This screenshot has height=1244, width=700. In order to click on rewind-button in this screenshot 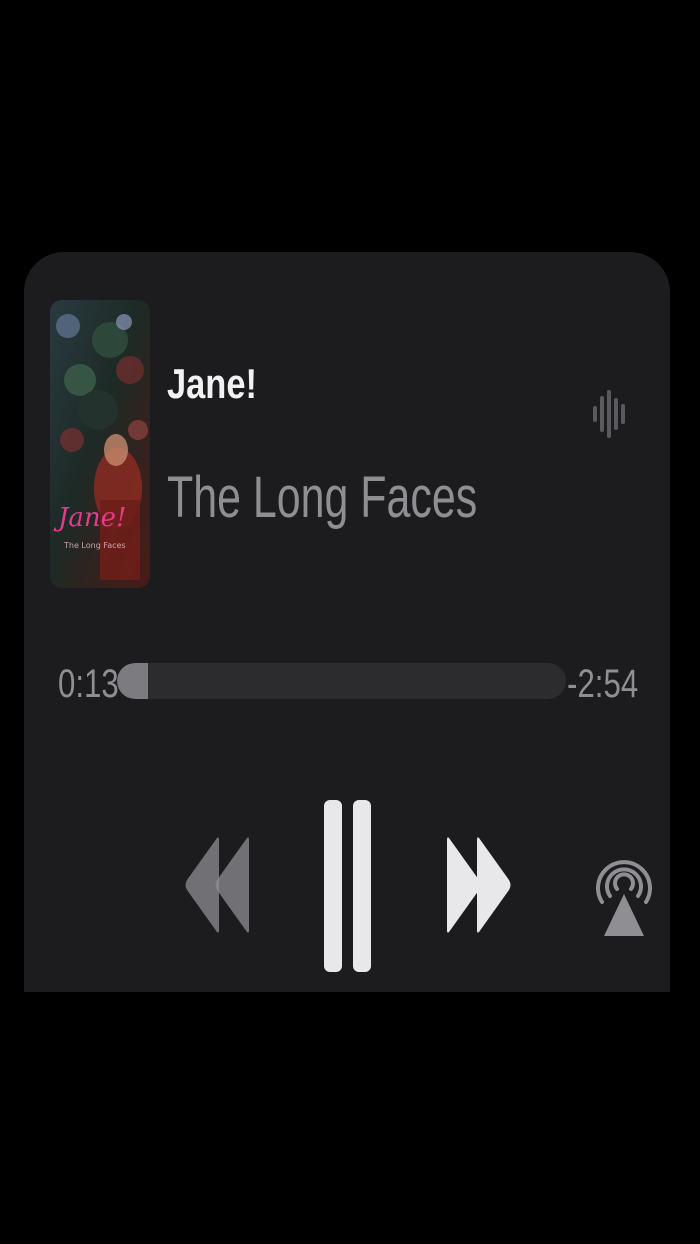, I will do `click(217, 885)`.